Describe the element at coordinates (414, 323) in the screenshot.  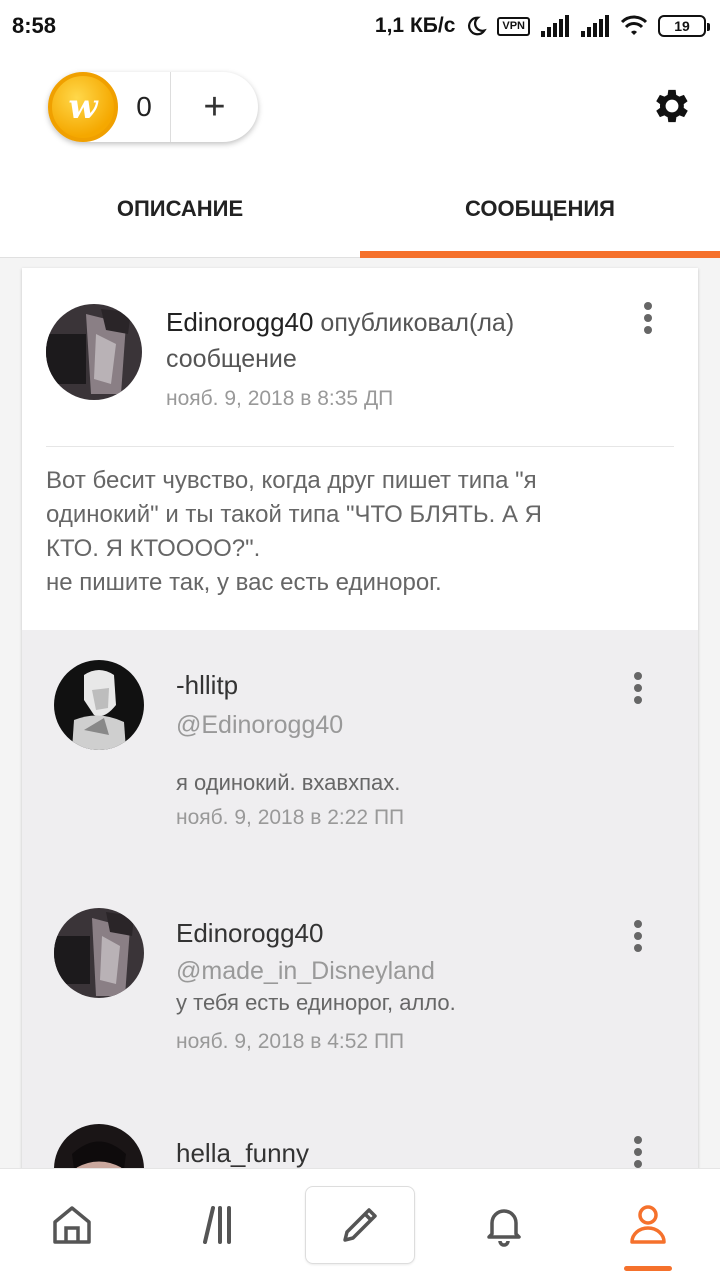
I see `post-action: опубликовал(ла)` at that location.